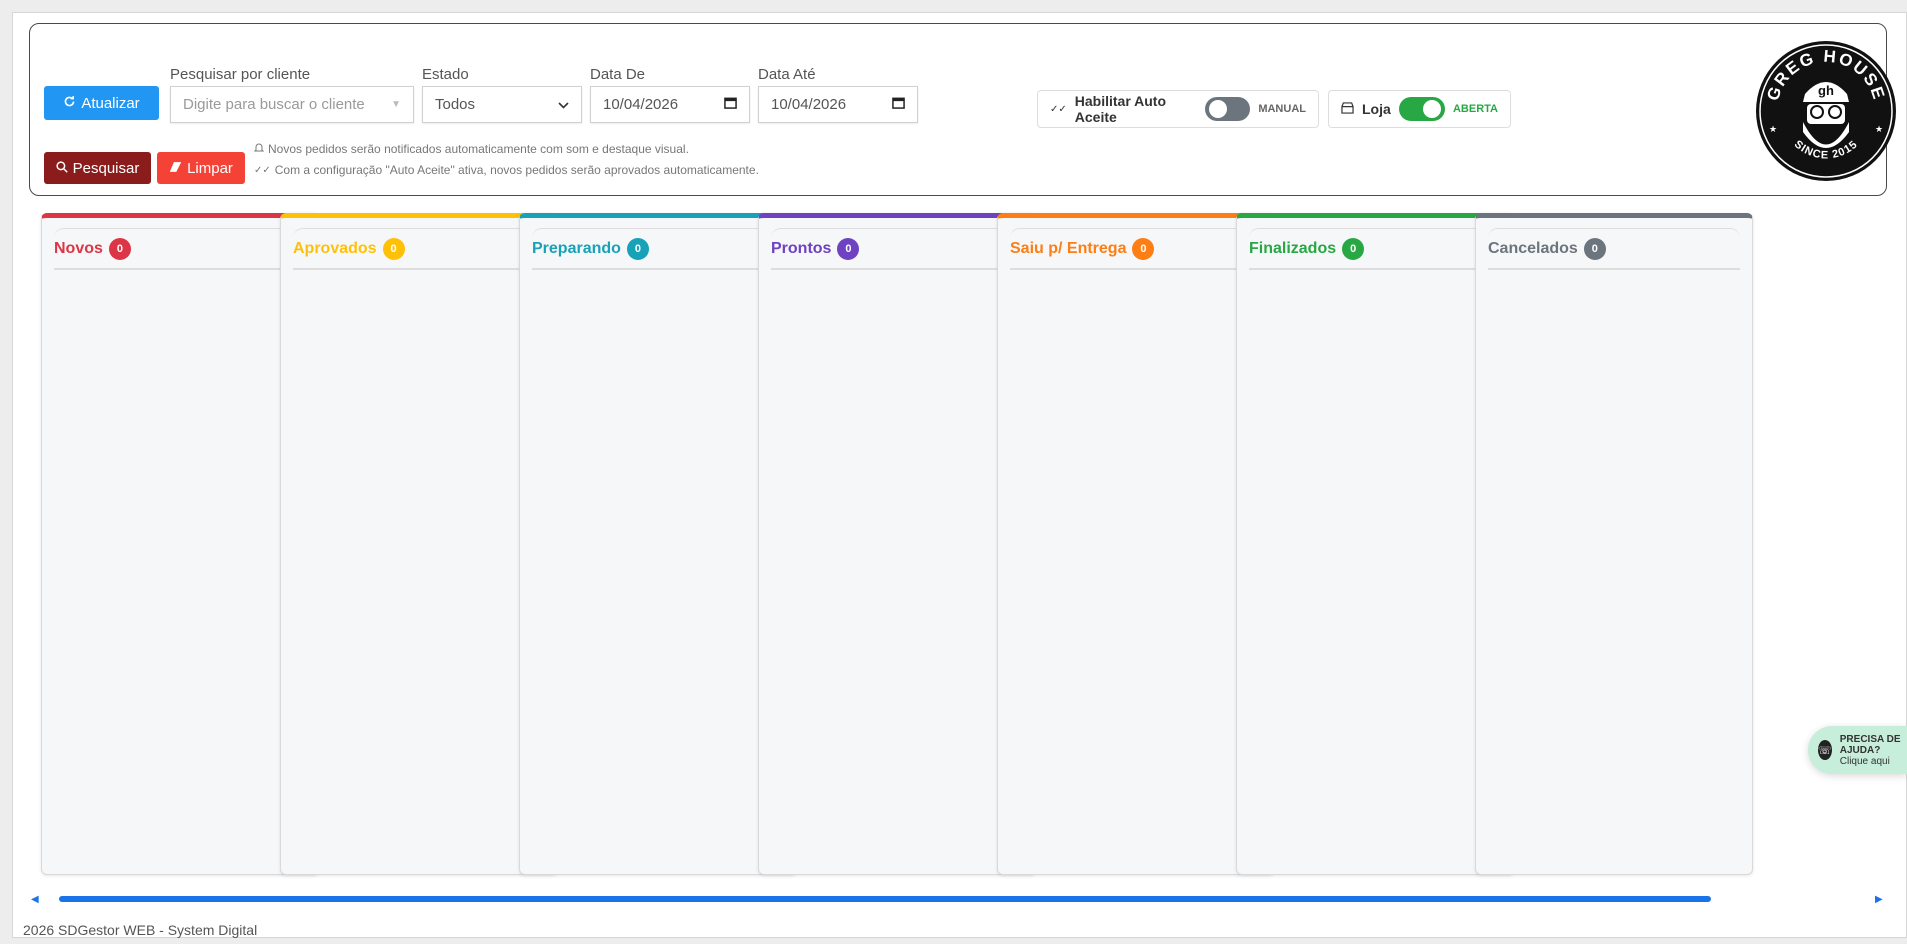  Describe the element at coordinates (419, 249) in the screenshot. I see `column-header: Aprovados 0` at that location.